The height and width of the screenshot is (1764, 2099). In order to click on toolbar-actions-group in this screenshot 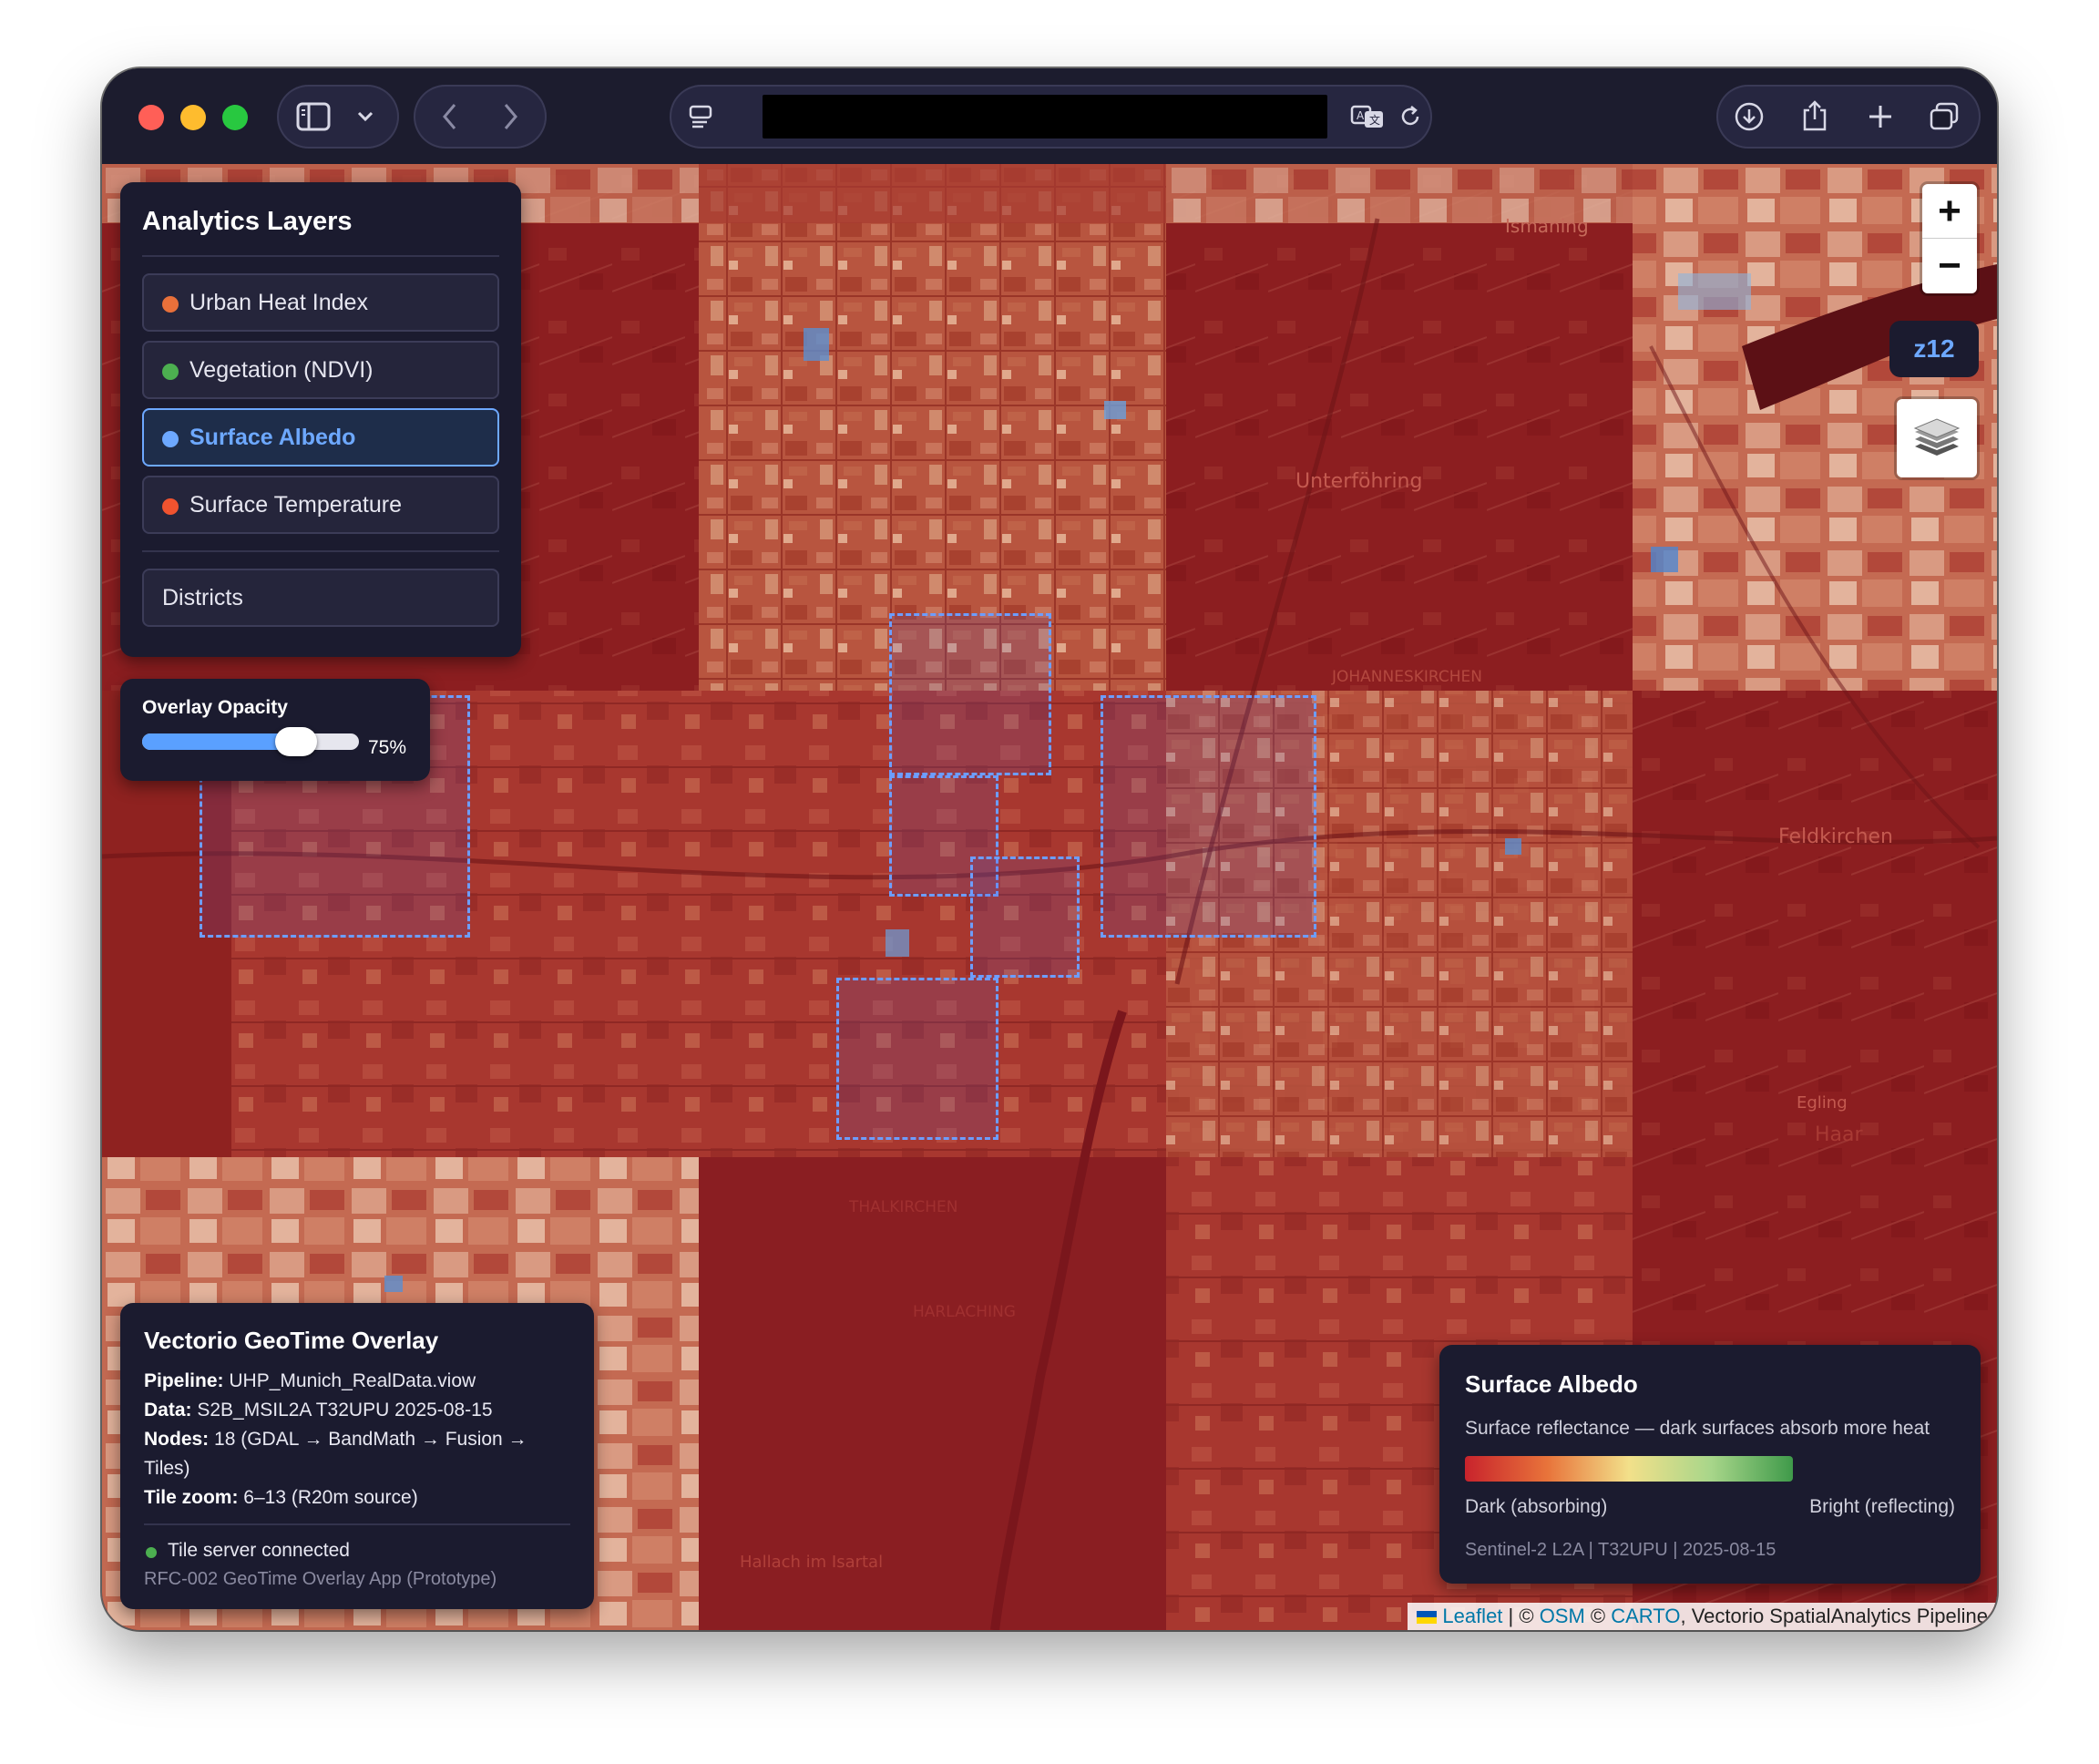, I will do `click(1848, 117)`.